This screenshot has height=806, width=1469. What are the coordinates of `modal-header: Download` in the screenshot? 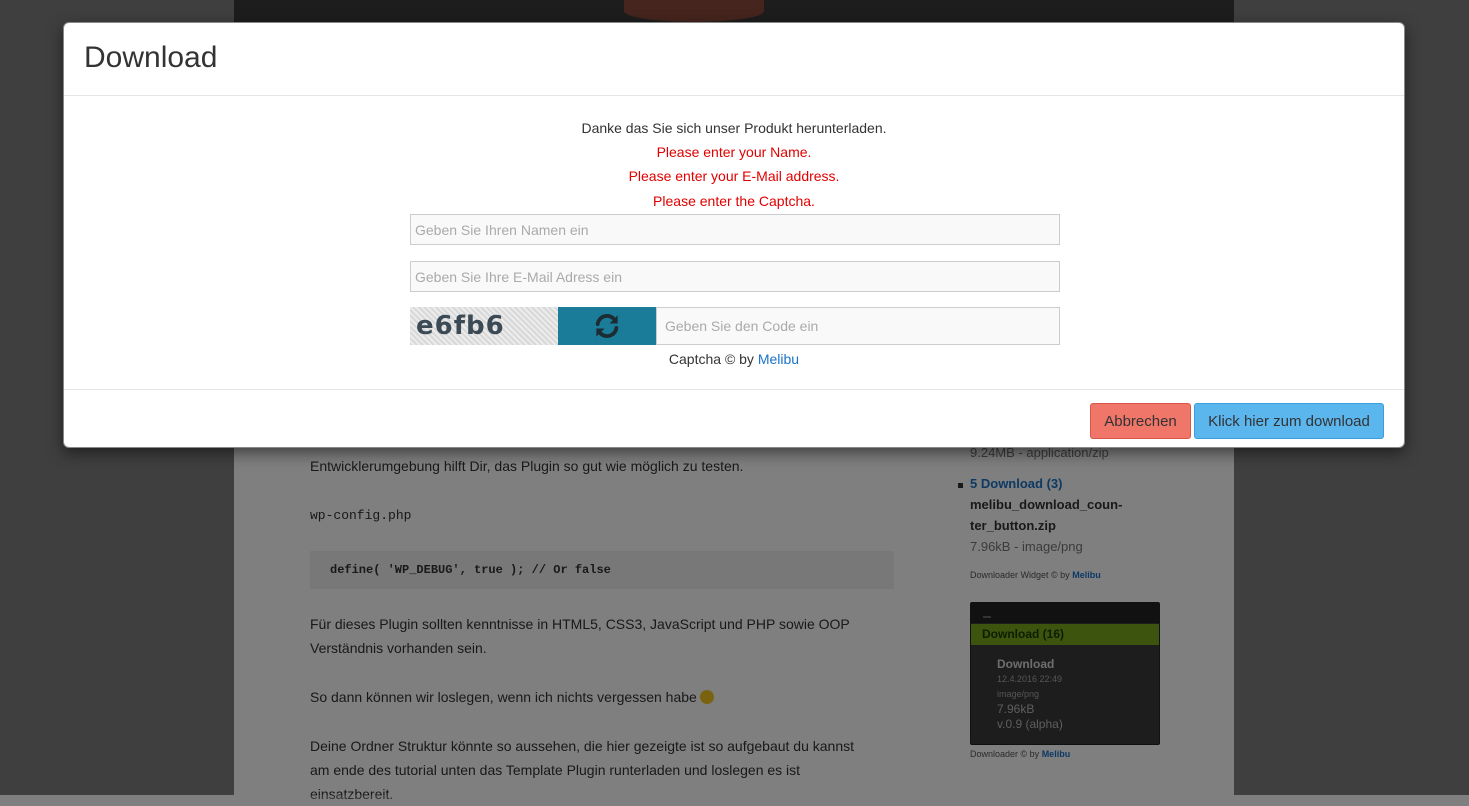 It's located at (734, 59).